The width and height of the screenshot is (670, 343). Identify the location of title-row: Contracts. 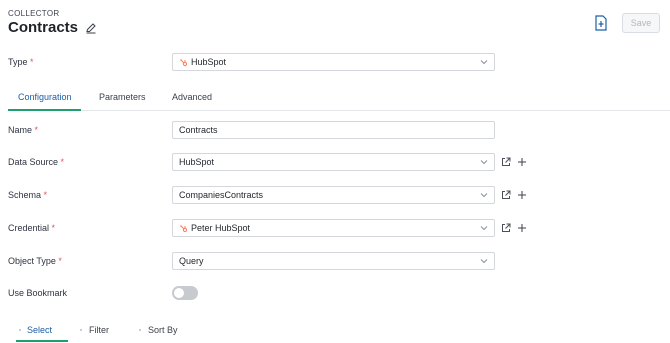
(52, 27).